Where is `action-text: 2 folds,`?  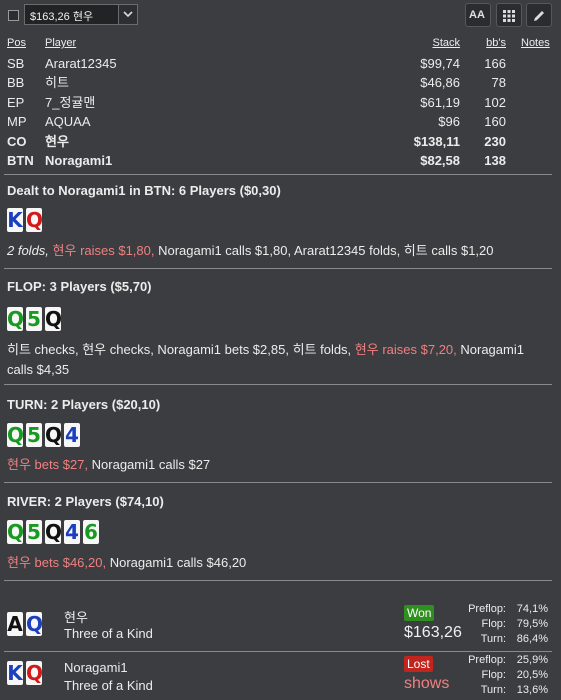
action-text: 2 folds, is located at coordinates (30, 250).